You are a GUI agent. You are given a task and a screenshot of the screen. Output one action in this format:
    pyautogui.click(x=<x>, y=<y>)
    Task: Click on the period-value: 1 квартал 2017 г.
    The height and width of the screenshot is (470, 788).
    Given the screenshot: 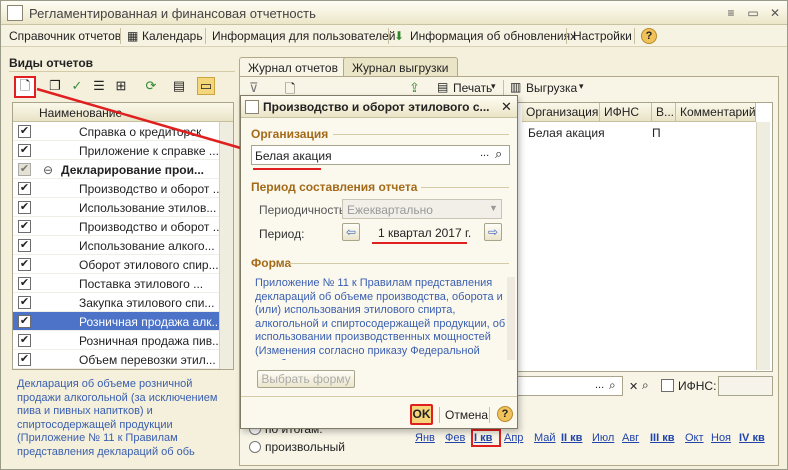 What is the action you would take?
    pyautogui.click(x=425, y=233)
    